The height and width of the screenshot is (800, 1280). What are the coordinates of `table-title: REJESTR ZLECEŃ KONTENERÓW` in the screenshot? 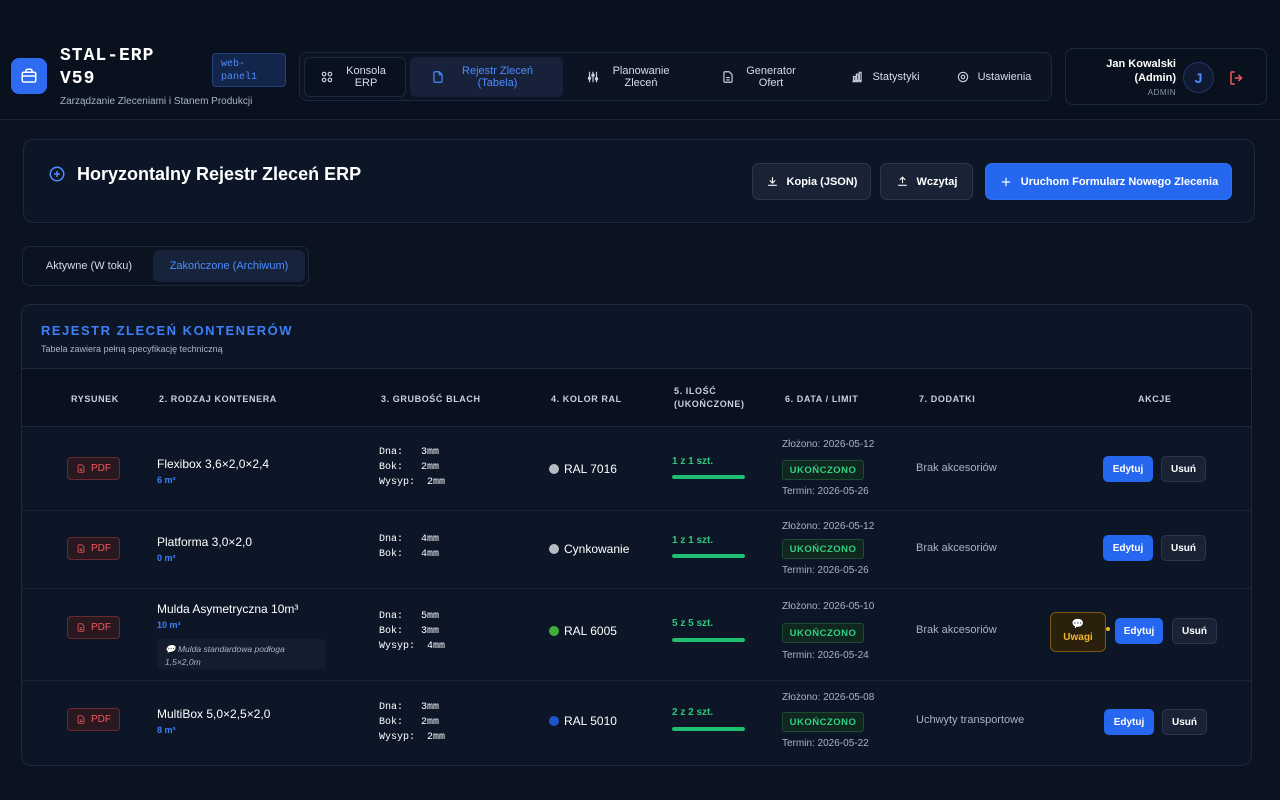 It's located at (167, 330).